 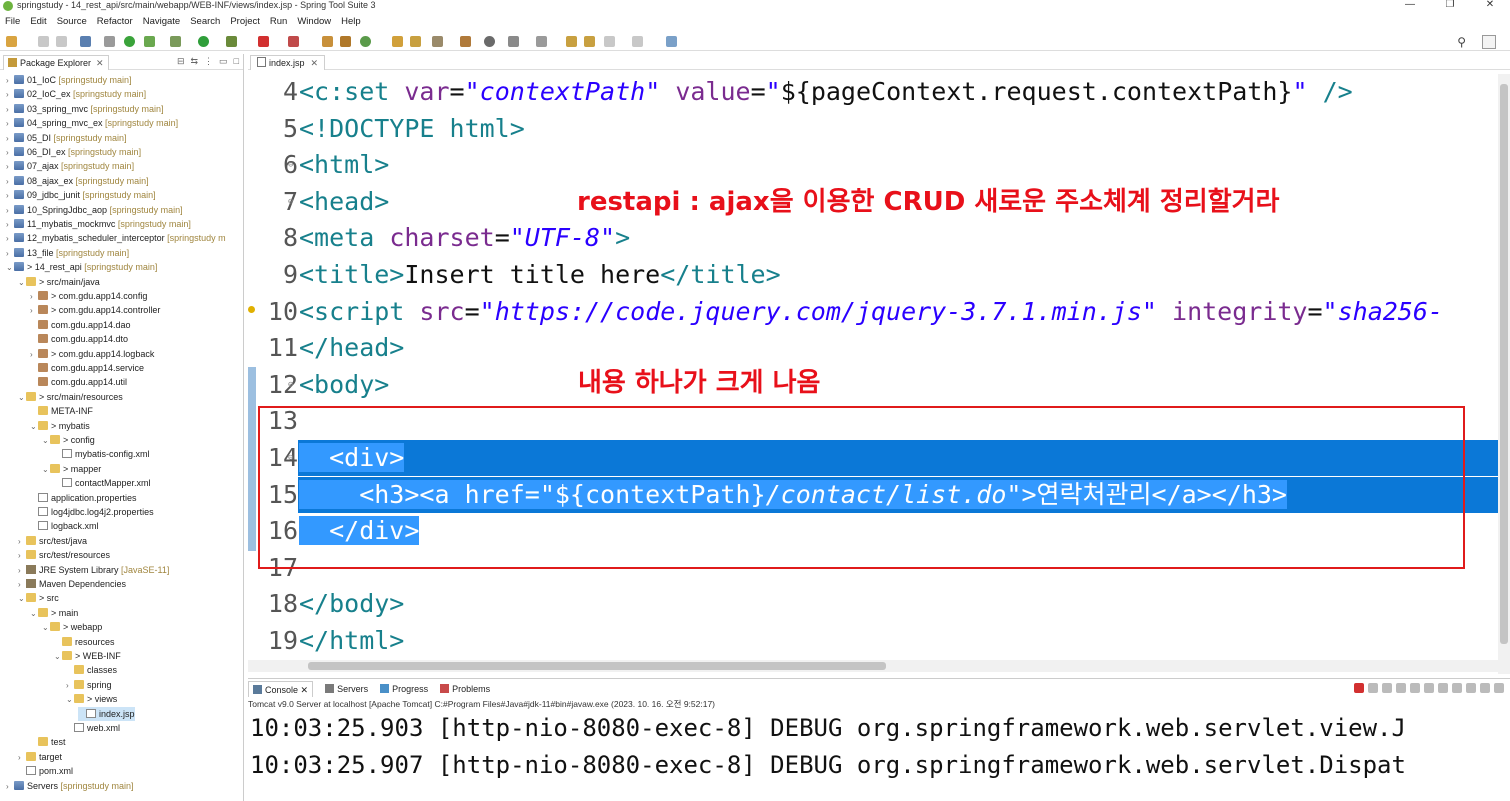 I want to click on tree-item: com.gdu.app14.dto, so click(x=79, y=339).